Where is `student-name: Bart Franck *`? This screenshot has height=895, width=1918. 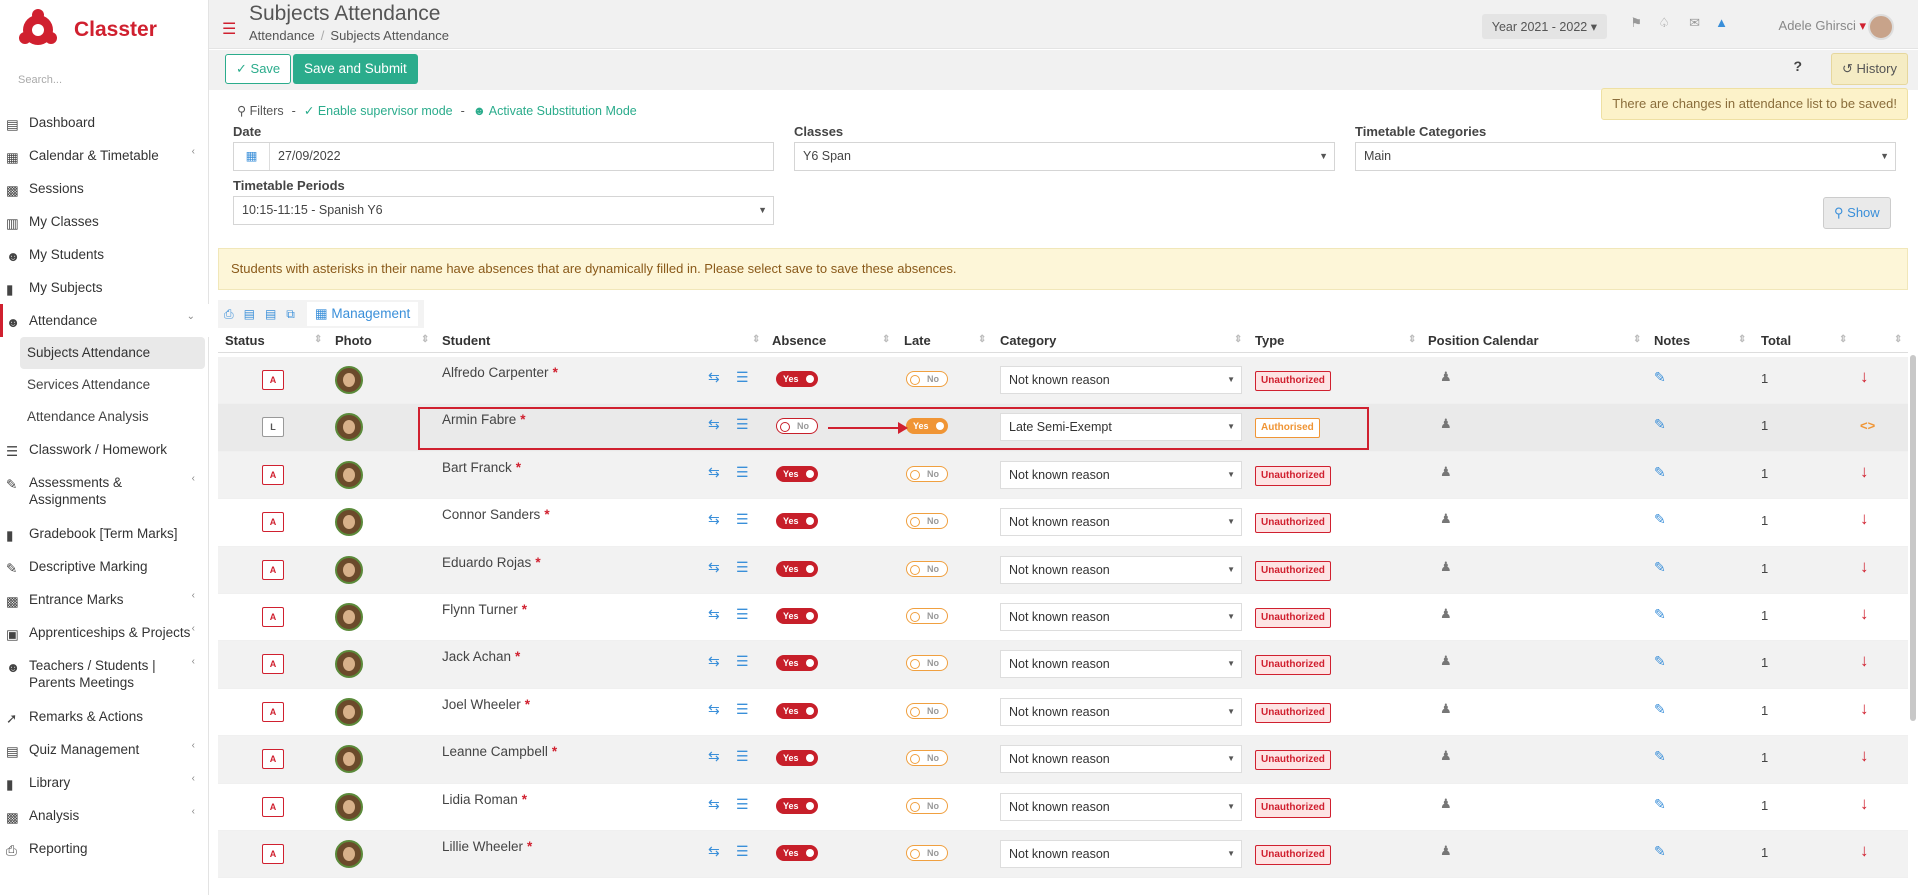 student-name: Bart Franck * is located at coordinates (481, 467).